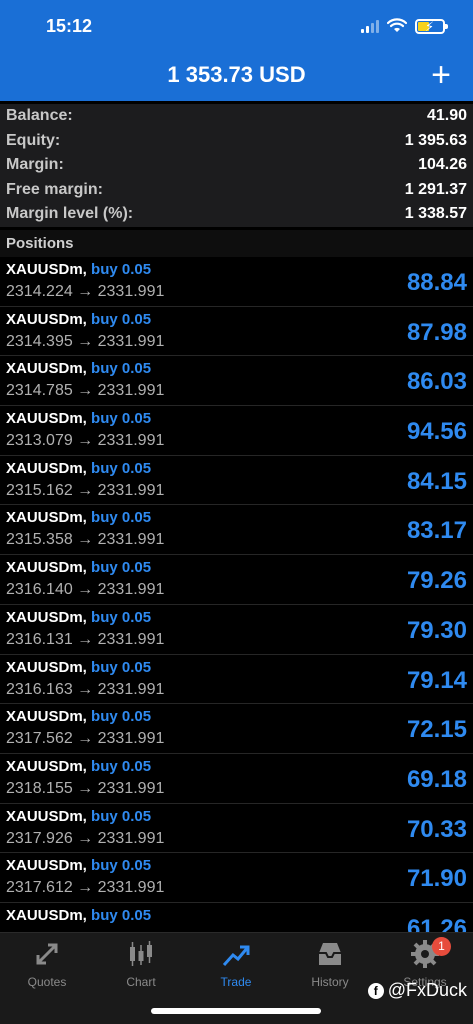 This screenshot has height=1024, width=473. Describe the element at coordinates (436, 382) in the screenshot. I see `position-profit: 86.03` at that location.